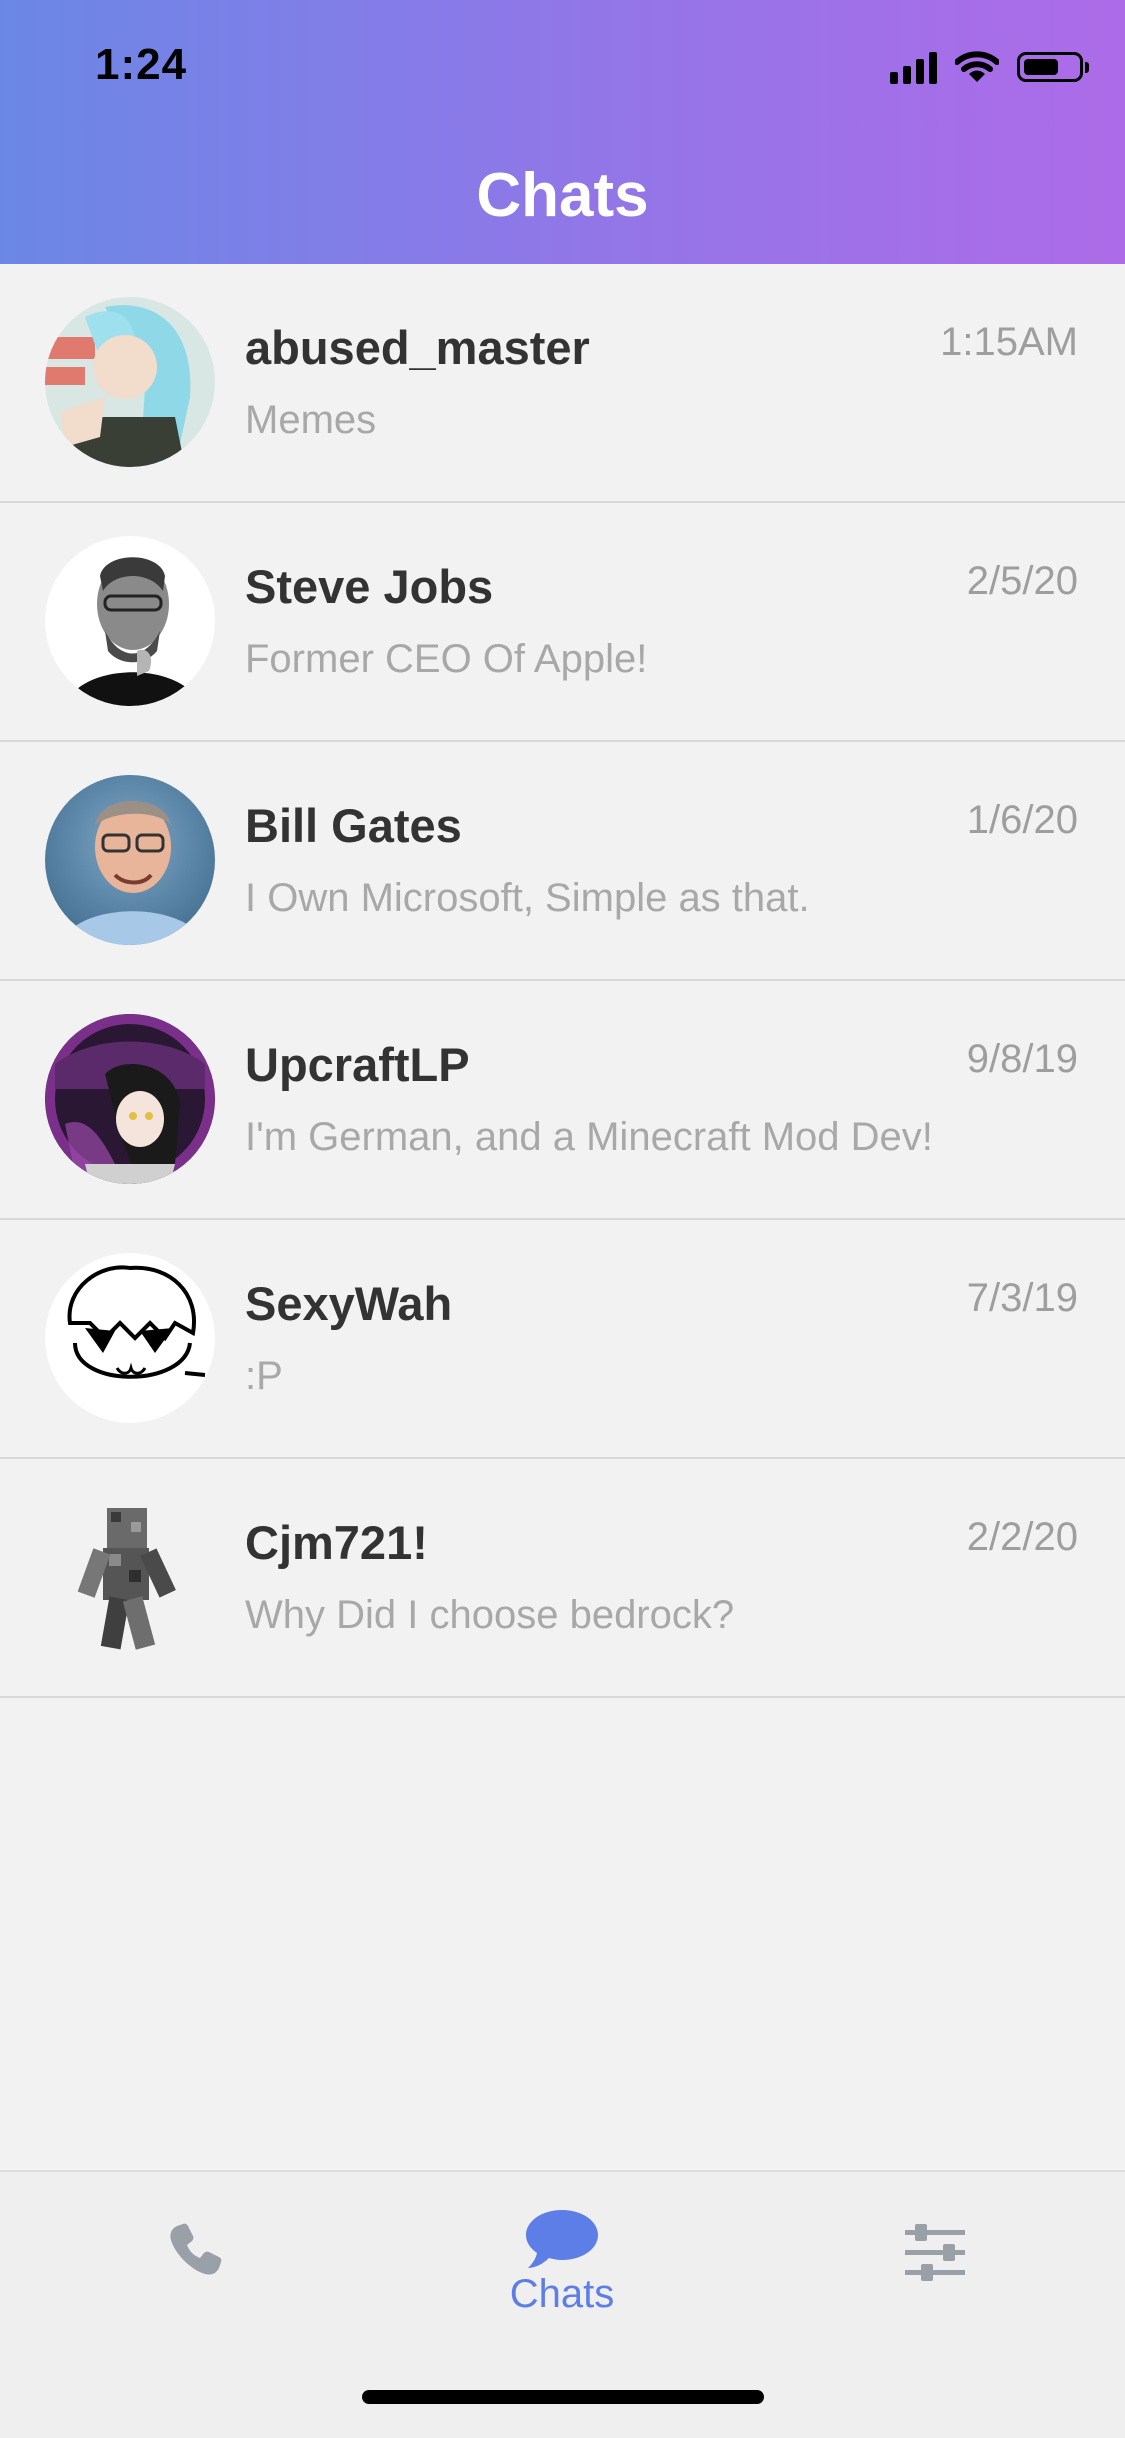 The image size is (1125, 2438). Describe the element at coordinates (446, 659) in the screenshot. I see `chat-preview: Former CEO Of Apple!` at that location.